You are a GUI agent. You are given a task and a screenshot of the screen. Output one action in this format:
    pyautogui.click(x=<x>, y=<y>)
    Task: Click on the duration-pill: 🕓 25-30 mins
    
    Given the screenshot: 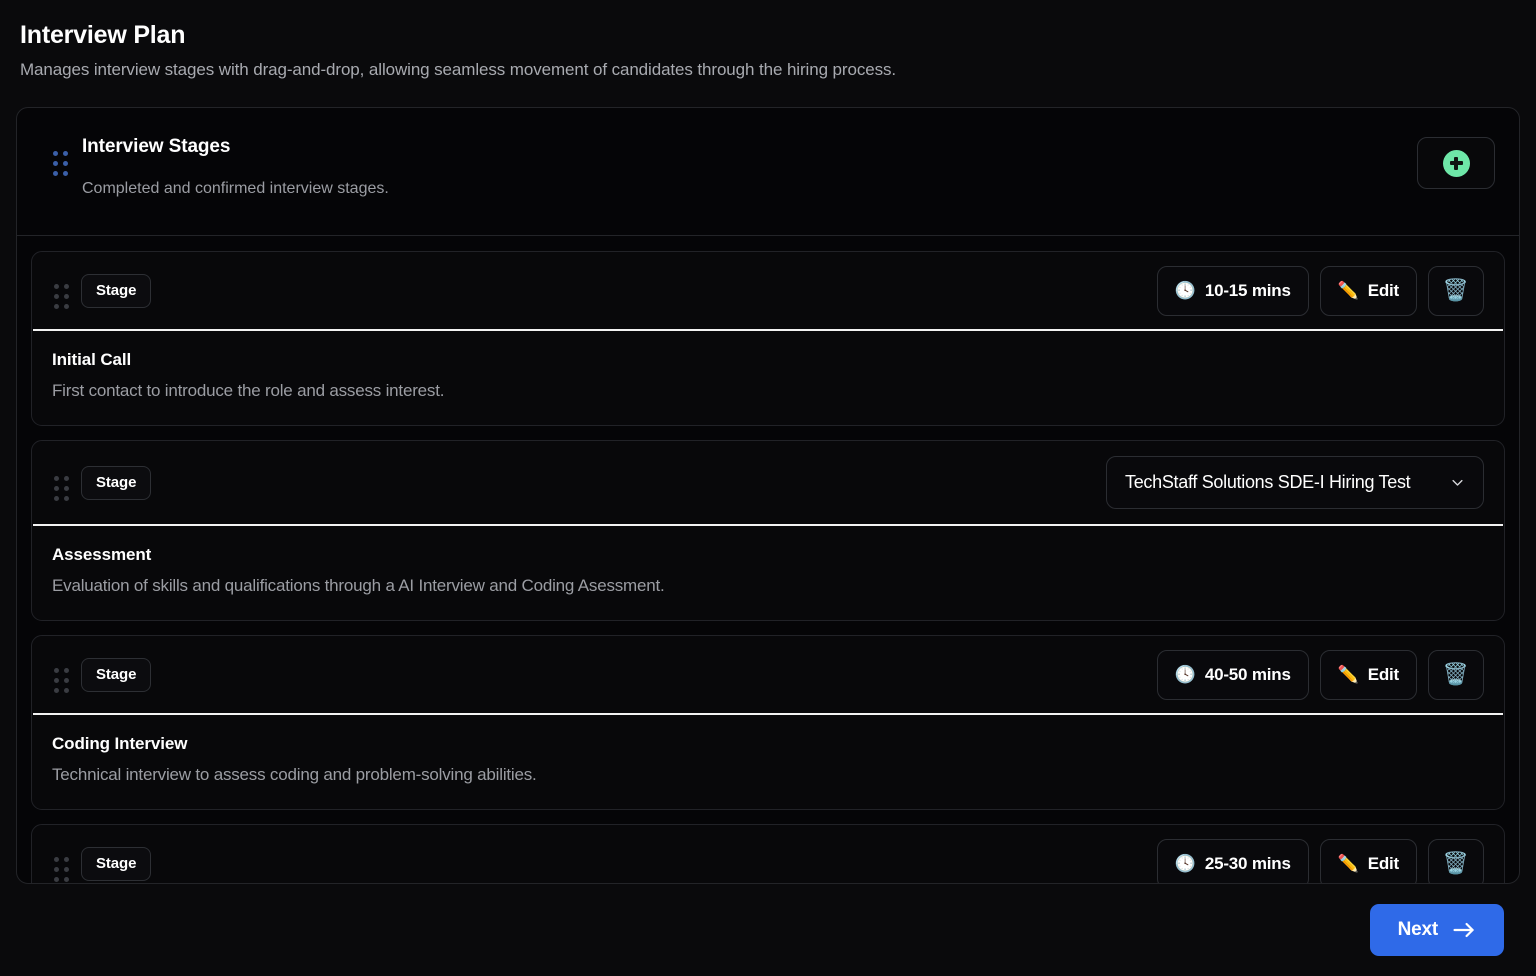 What is the action you would take?
    pyautogui.click(x=1232, y=860)
    